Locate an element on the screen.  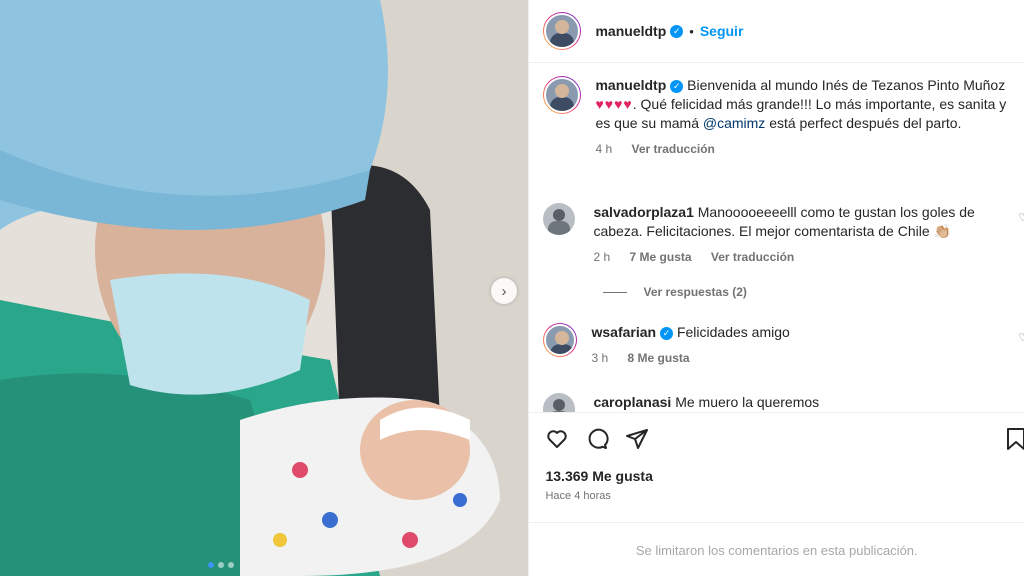
comment-username: wsafarian is located at coordinates (623, 332).